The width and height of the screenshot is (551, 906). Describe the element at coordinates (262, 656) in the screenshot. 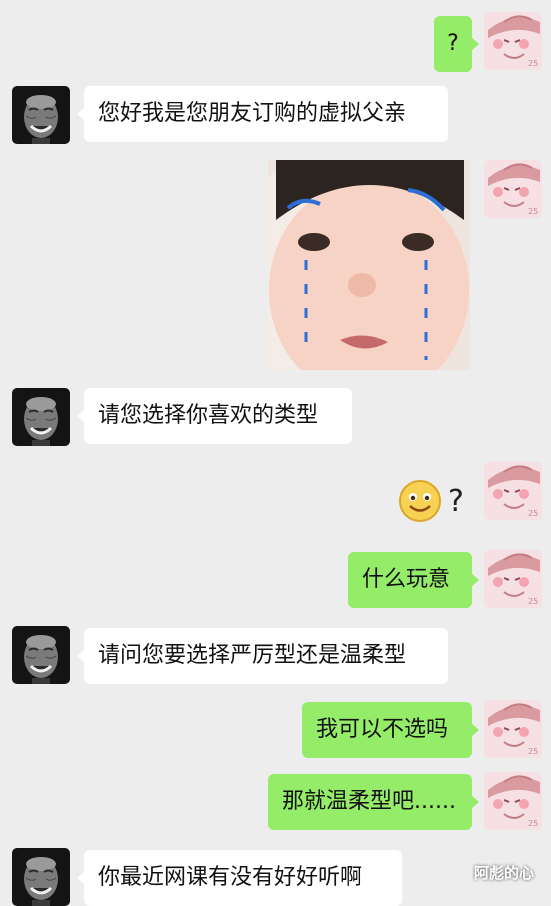

I see `message-bubble-left: 请问您要选择严厉型还是温柔型` at that location.